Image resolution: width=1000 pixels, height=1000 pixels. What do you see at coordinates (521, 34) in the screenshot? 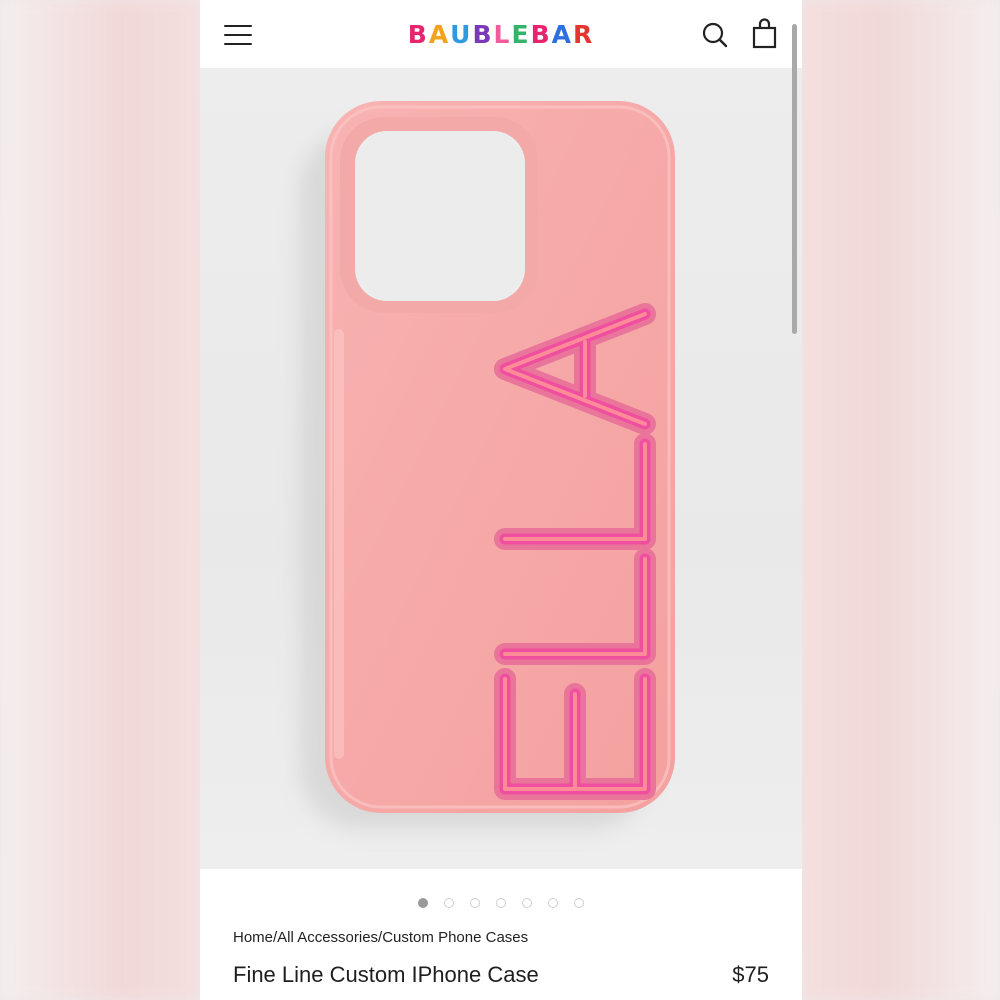
I see `logo-letter: E` at bounding box center [521, 34].